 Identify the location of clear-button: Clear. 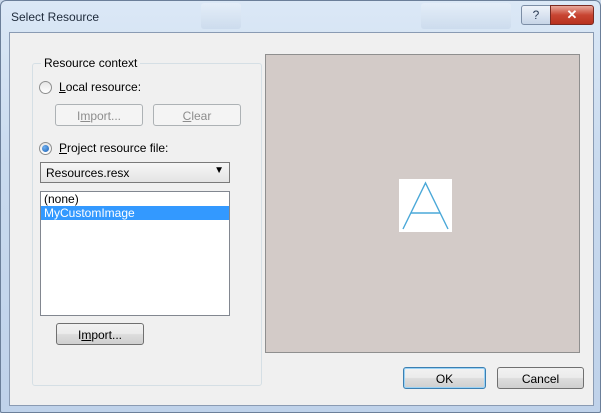
(197, 115).